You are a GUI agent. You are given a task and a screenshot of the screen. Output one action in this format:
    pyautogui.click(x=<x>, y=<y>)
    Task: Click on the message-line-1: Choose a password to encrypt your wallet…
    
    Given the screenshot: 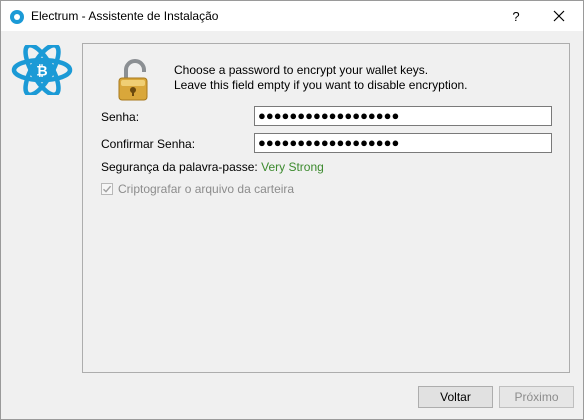 What is the action you would take?
    pyautogui.click(x=301, y=70)
    